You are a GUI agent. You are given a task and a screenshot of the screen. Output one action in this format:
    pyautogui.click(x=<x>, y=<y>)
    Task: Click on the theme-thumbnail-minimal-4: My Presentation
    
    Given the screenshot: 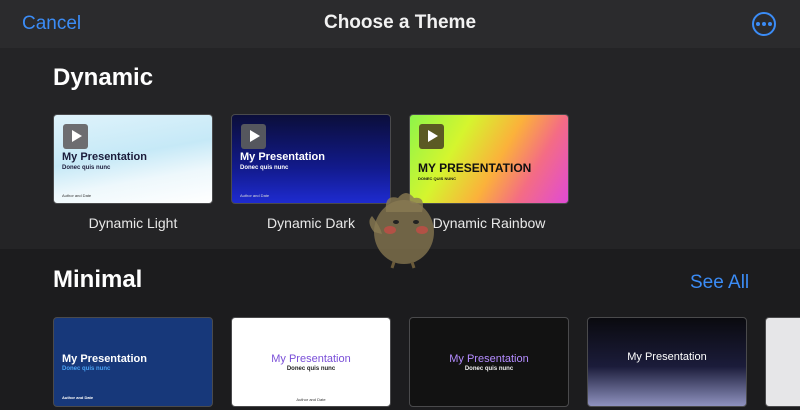 What is the action you would take?
    pyautogui.click(x=667, y=362)
    